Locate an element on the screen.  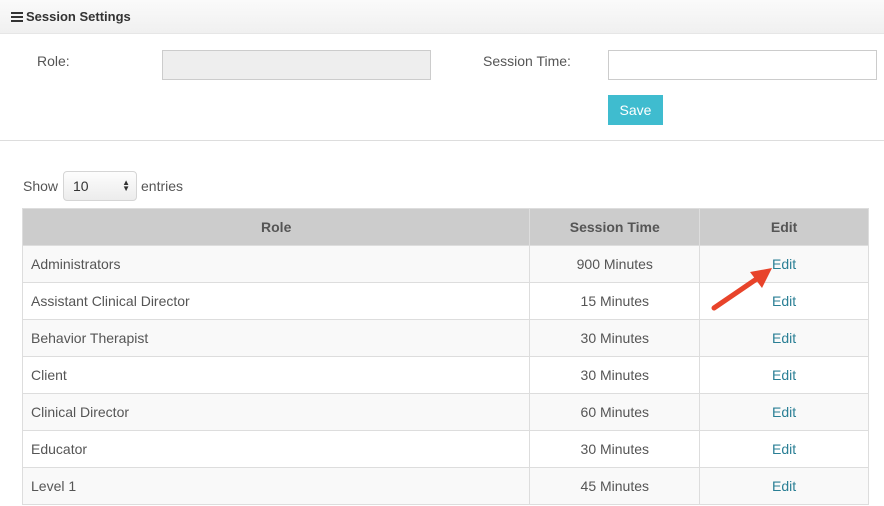
session-time-cell: 900 Minutes is located at coordinates (615, 264).